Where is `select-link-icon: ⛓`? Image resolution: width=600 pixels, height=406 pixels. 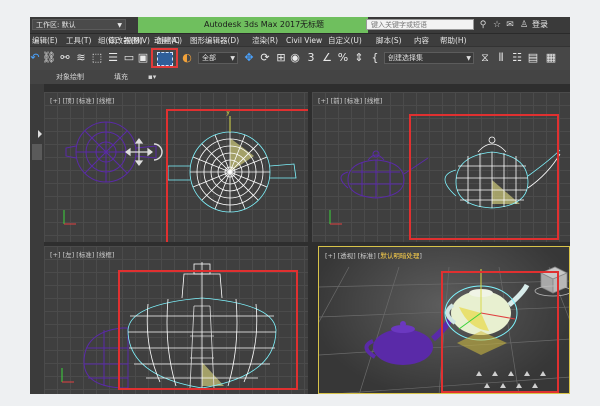 select-link-icon: ⛓ is located at coordinates (49, 58).